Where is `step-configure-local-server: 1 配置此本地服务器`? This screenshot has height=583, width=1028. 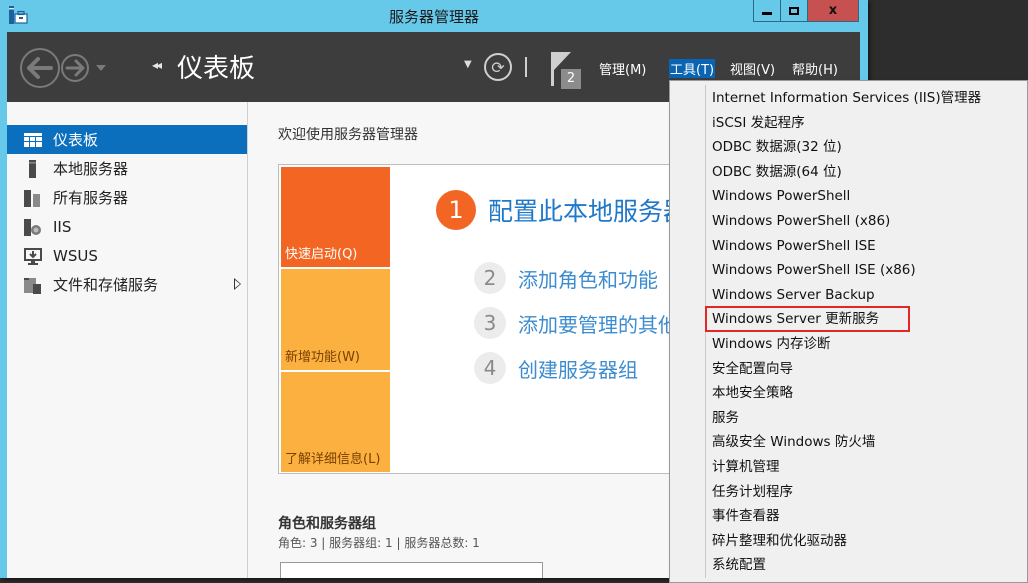
step-configure-local-server: 1 配置此本地服务器 is located at coordinates (562, 210).